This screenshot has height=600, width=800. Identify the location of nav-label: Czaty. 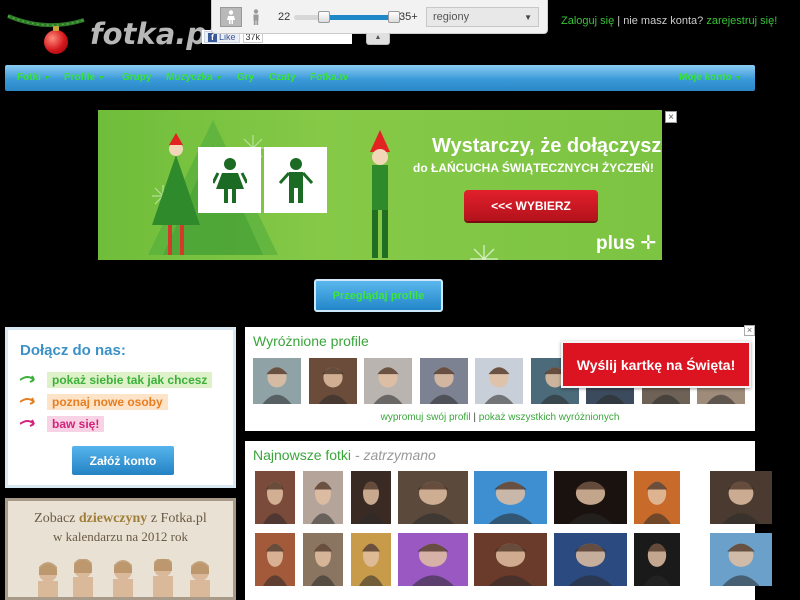
(282, 77).